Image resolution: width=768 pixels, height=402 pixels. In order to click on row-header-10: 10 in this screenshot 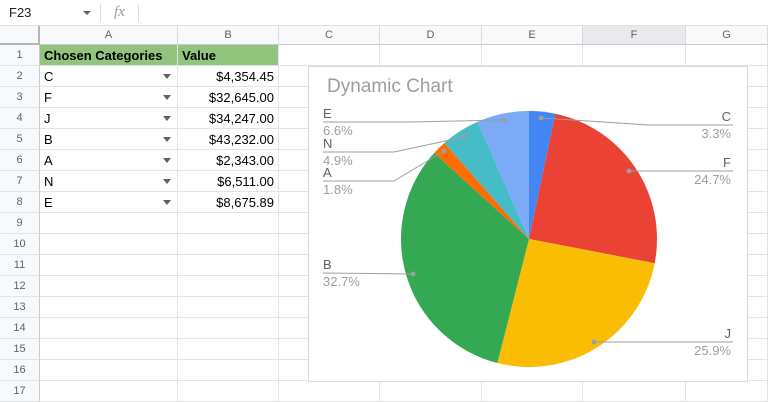, I will do `click(20, 244)`.